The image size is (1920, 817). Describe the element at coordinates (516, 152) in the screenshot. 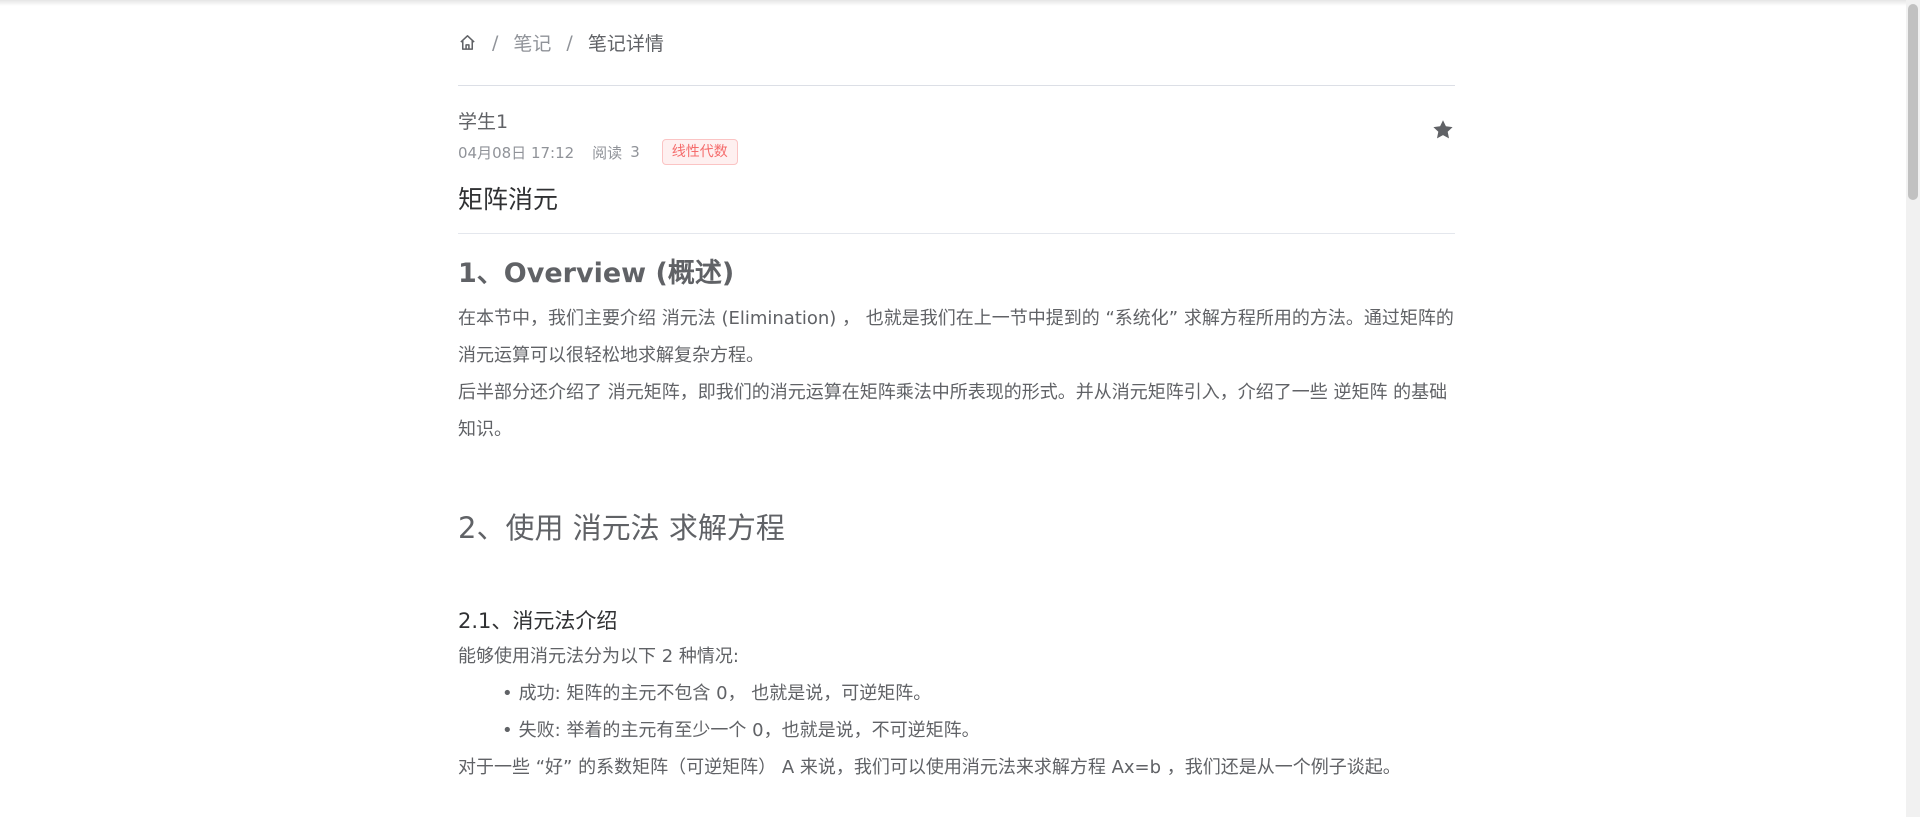

I see `publish-date: 04月08日 17:12` at that location.